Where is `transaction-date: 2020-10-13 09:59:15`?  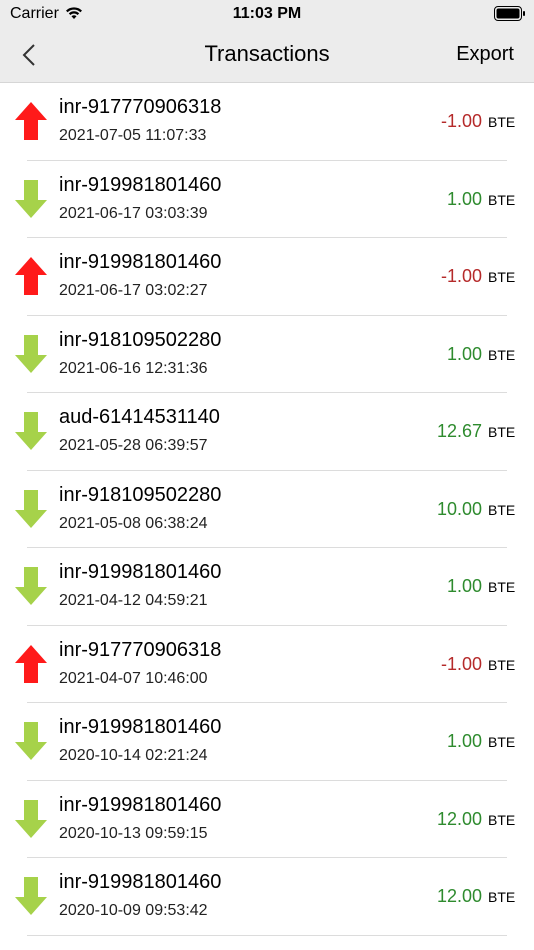
transaction-date: 2020-10-13 09:59:15 is located at coordinates (133, 833).